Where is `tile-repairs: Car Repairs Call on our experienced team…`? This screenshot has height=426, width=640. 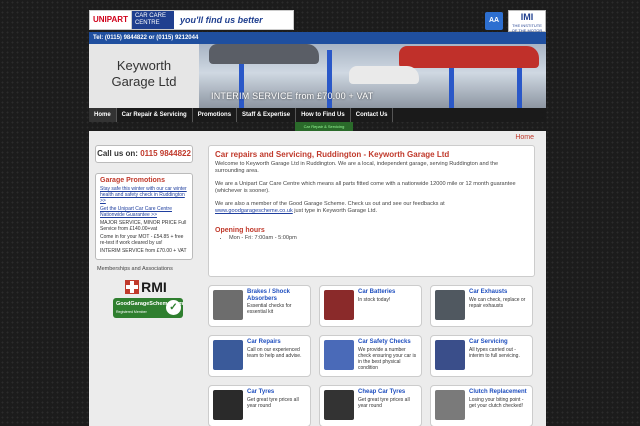
tile-repairs: Car Repairs Call on our experienced team… is located at coordinates (259, 356).